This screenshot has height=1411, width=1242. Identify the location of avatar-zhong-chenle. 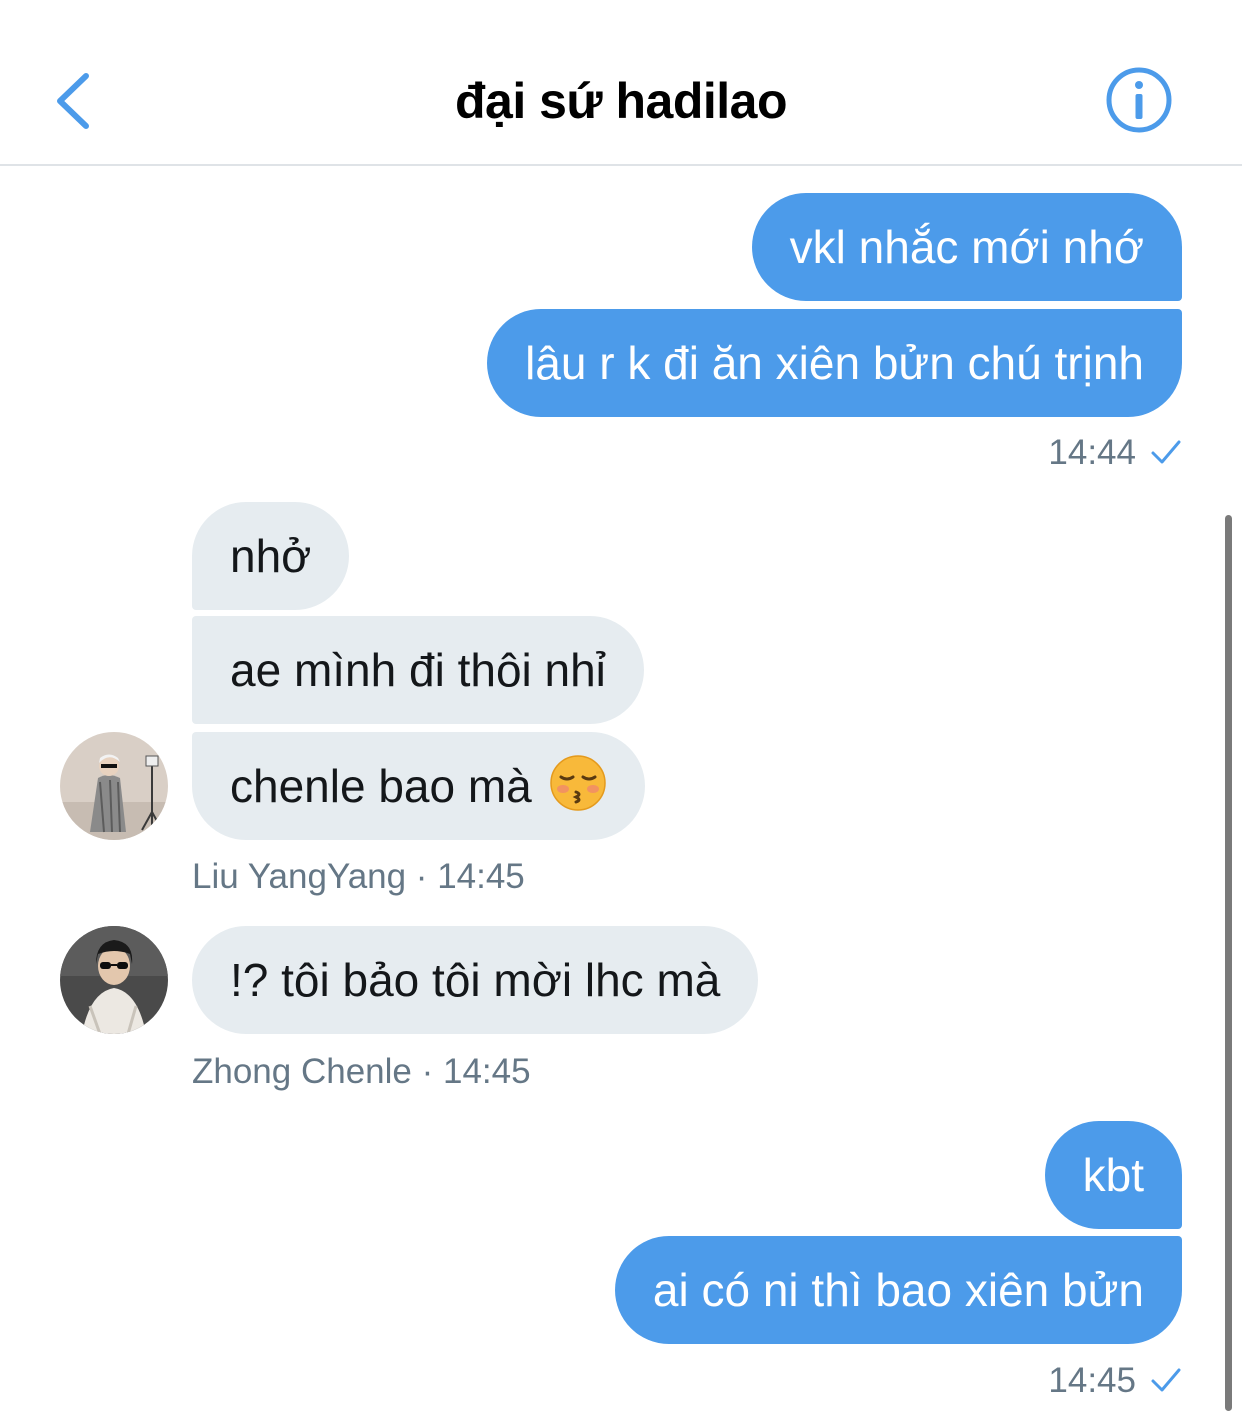
(114, 980).